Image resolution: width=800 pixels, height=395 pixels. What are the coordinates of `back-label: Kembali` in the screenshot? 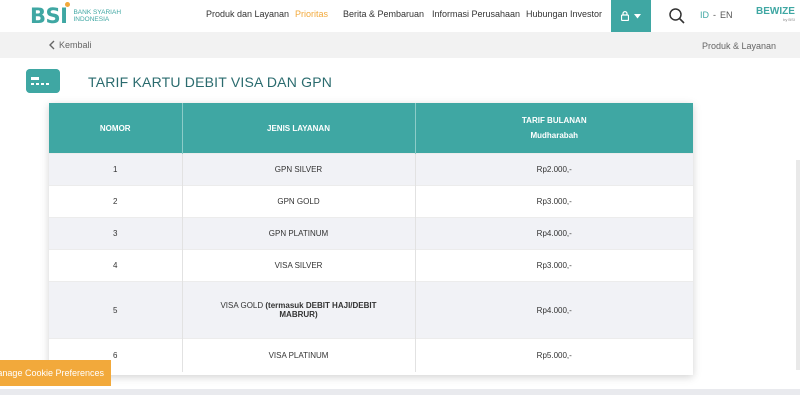 It's located at (75, 45).